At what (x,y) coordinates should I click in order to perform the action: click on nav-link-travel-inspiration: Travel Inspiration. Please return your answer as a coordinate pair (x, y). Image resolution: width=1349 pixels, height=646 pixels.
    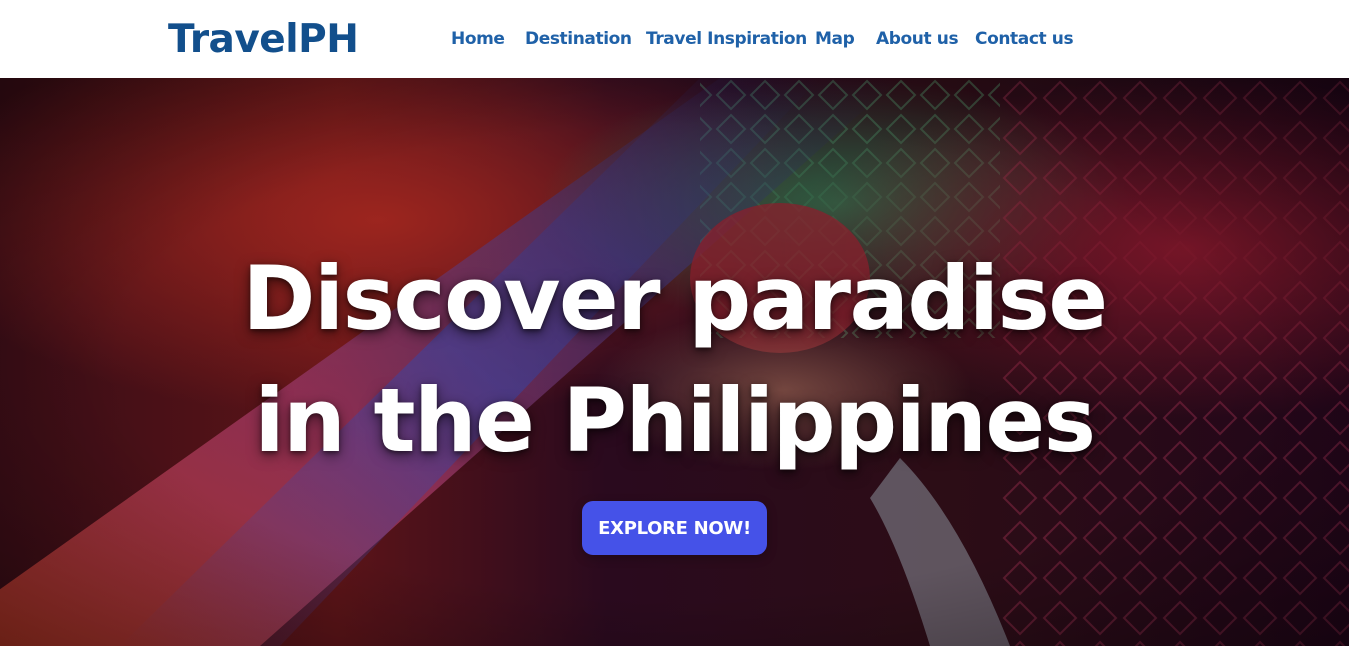
    Looking at the image, I should click on (726, 39).